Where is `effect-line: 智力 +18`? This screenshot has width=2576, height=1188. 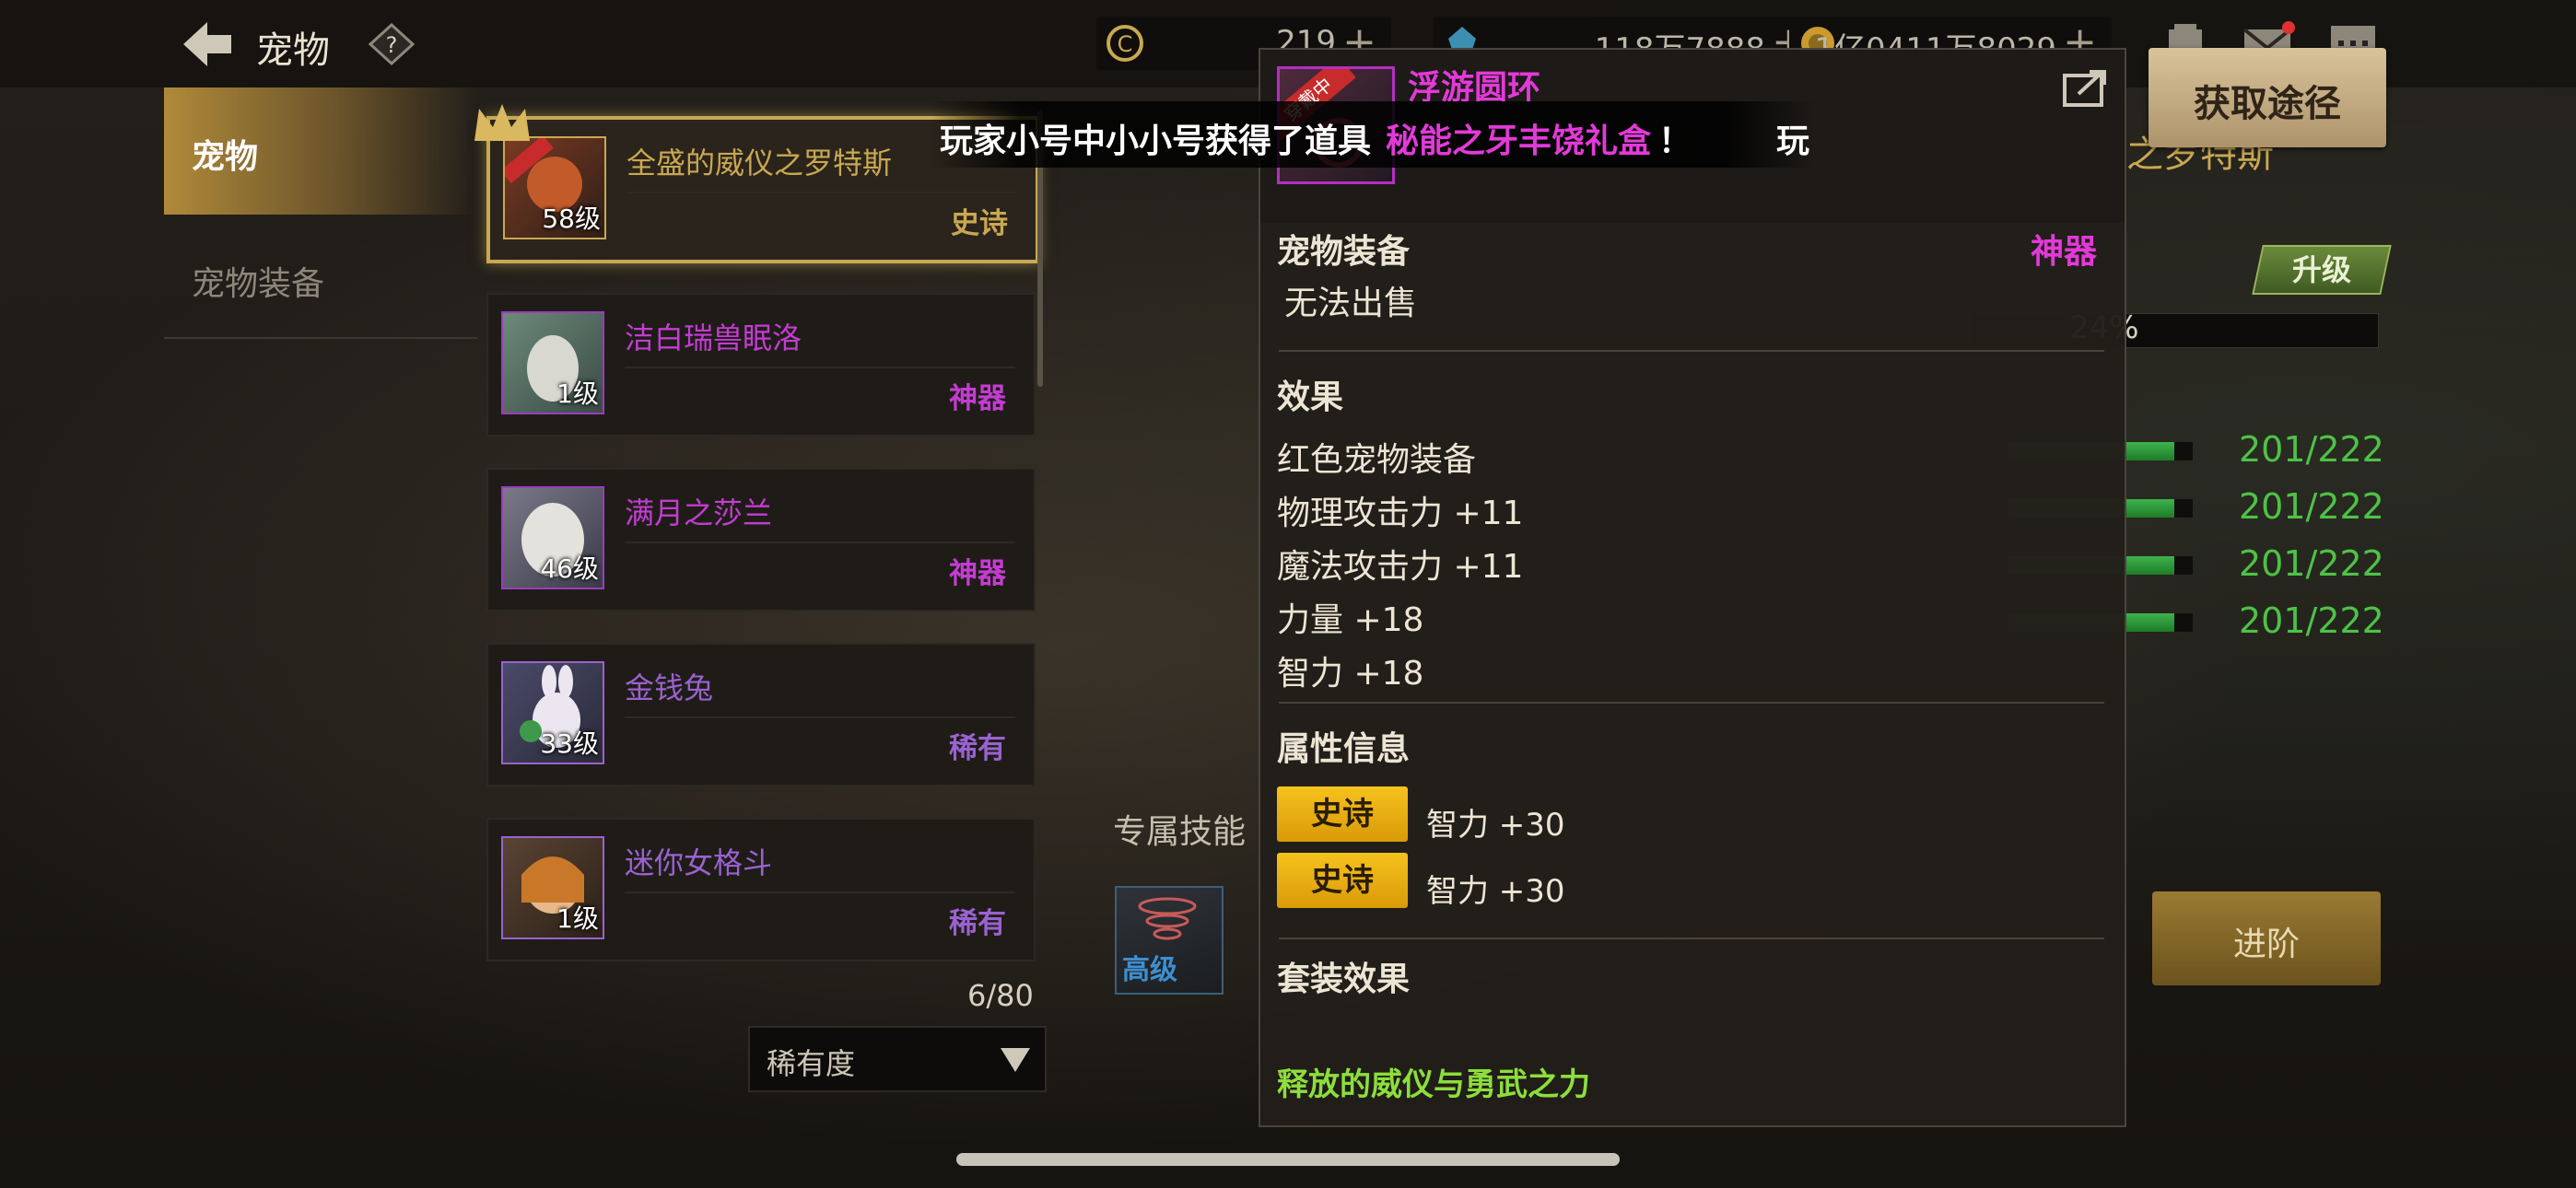 effect-line: 智力 +18 is located at coordinates (1350, 674).